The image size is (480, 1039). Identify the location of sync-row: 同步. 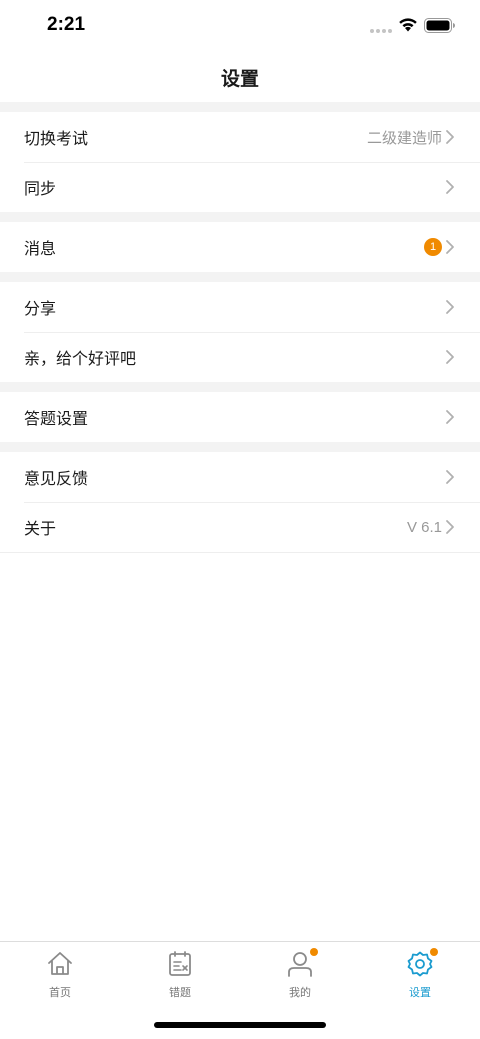
(240, 187).